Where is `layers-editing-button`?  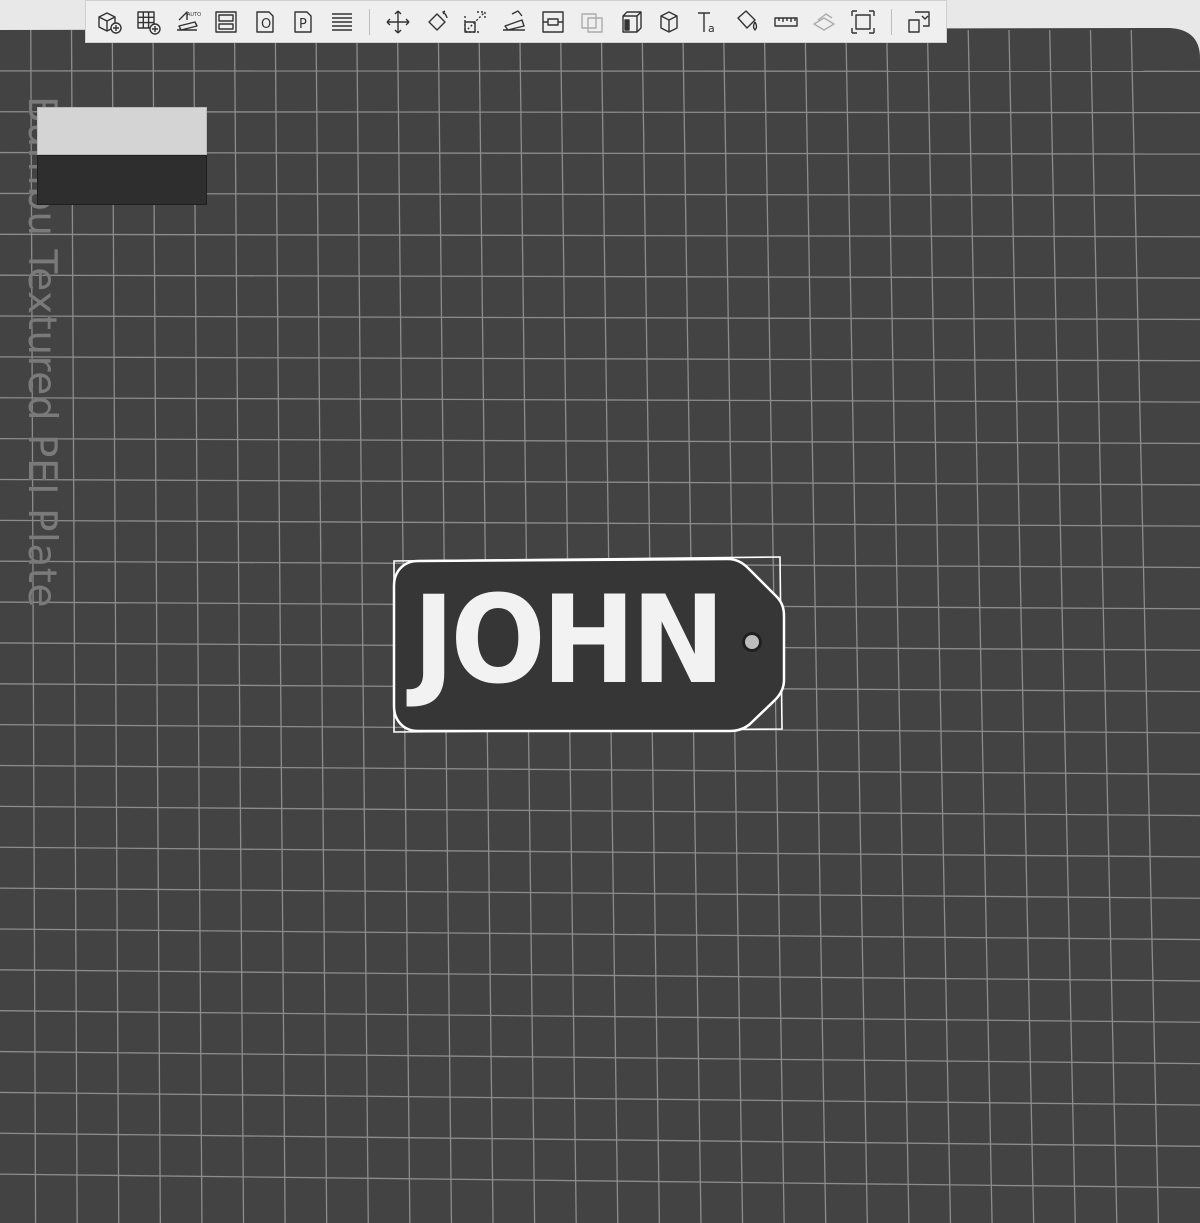 layers-editing-button is located at coordinates (342, 22).